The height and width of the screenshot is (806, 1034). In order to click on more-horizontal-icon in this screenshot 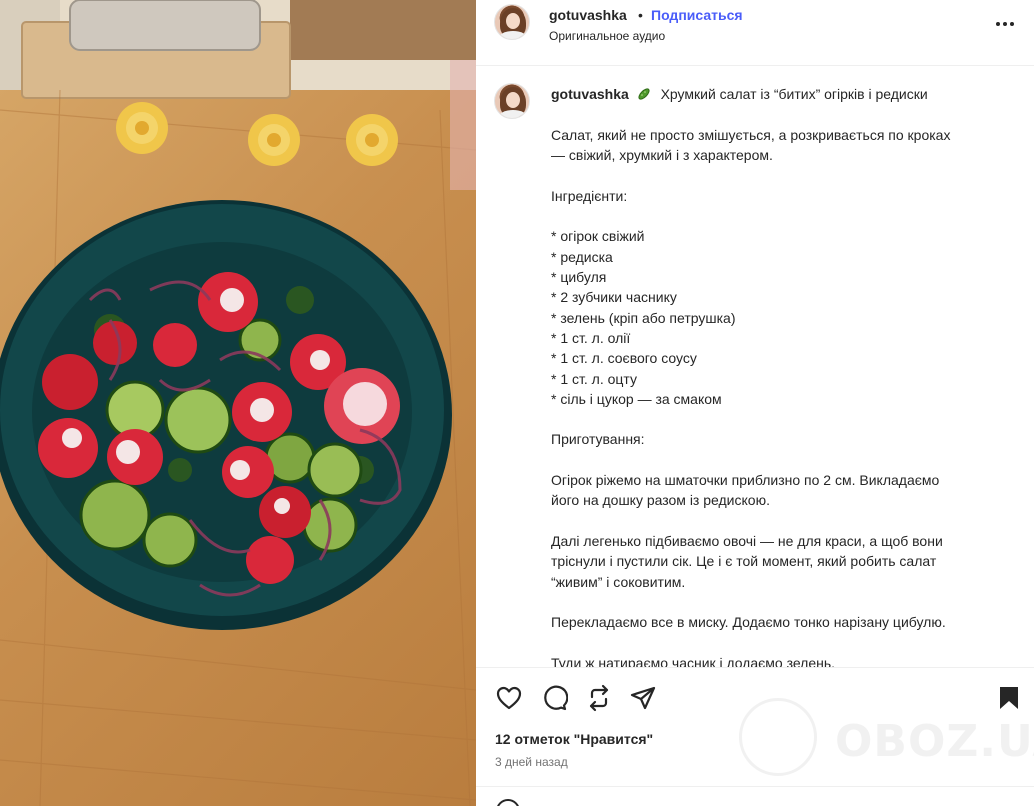, I will do `click(1005, 24)`.